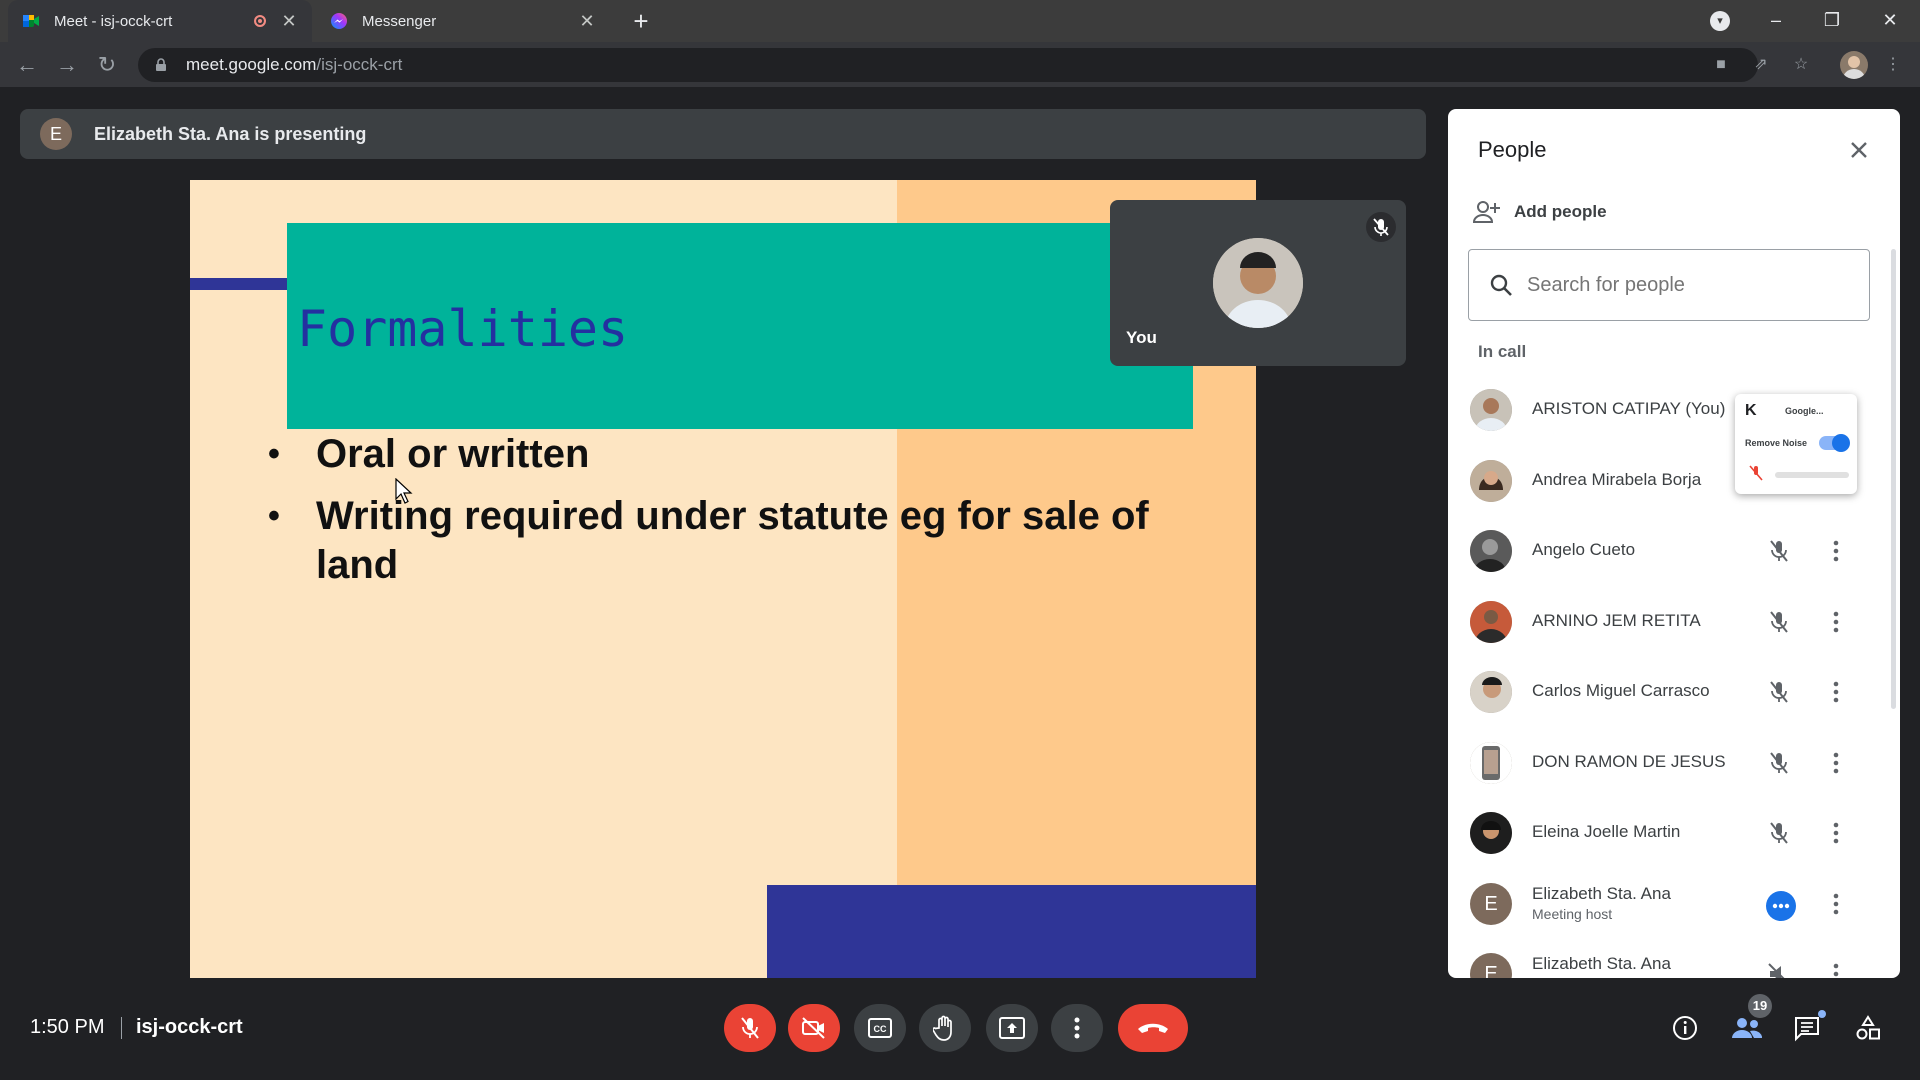 This screenshot has height=1080, width=1920. What do you see at coordinates (1539, 212) in the screenshot?
I see `add-people-button: Add people` at bounding box center [1539, 212].